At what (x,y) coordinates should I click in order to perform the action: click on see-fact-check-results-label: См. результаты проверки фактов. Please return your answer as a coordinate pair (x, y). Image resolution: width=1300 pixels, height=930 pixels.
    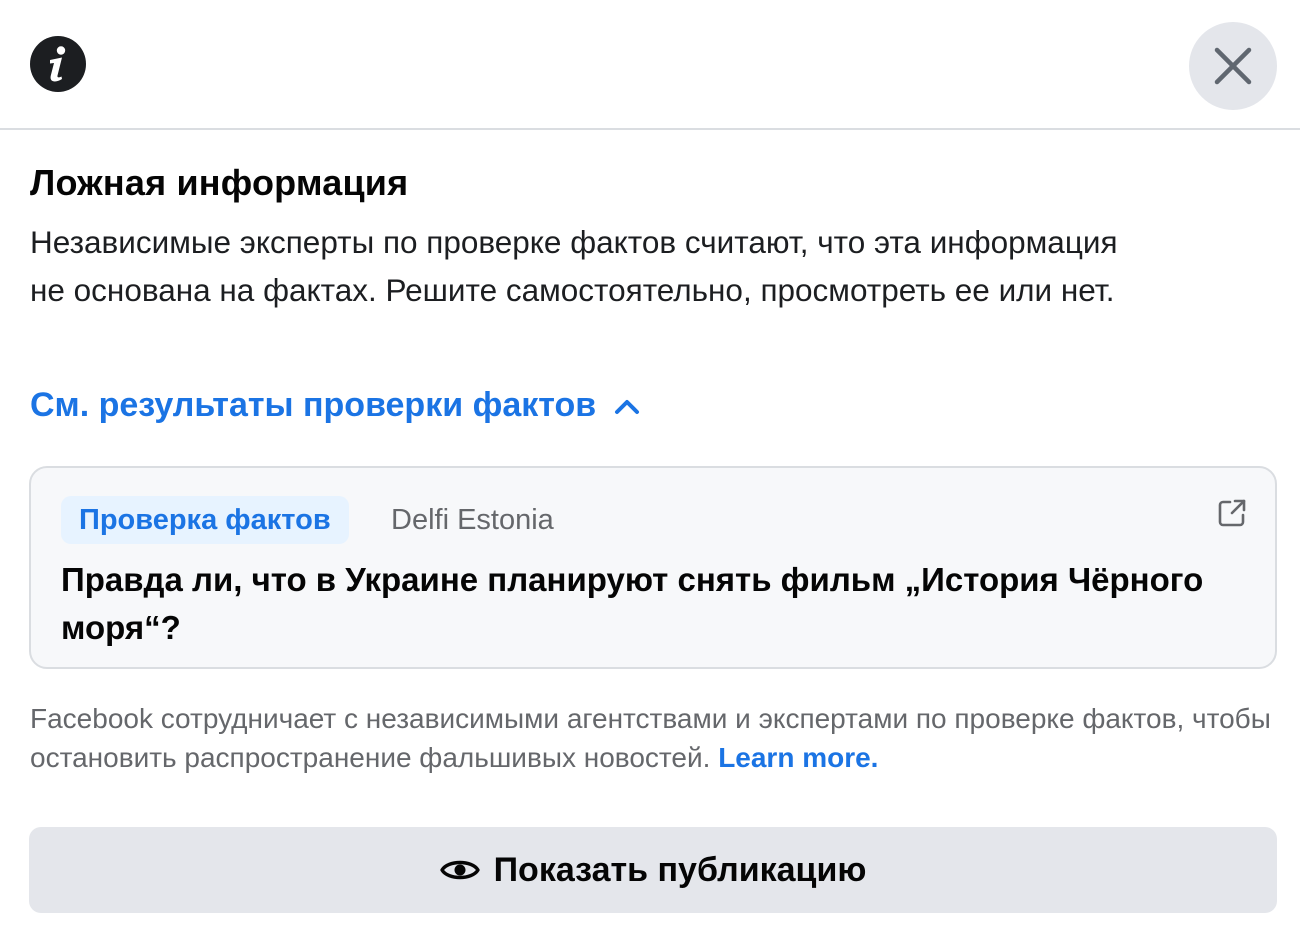
    Looking at the image, I should click on (313, 405).